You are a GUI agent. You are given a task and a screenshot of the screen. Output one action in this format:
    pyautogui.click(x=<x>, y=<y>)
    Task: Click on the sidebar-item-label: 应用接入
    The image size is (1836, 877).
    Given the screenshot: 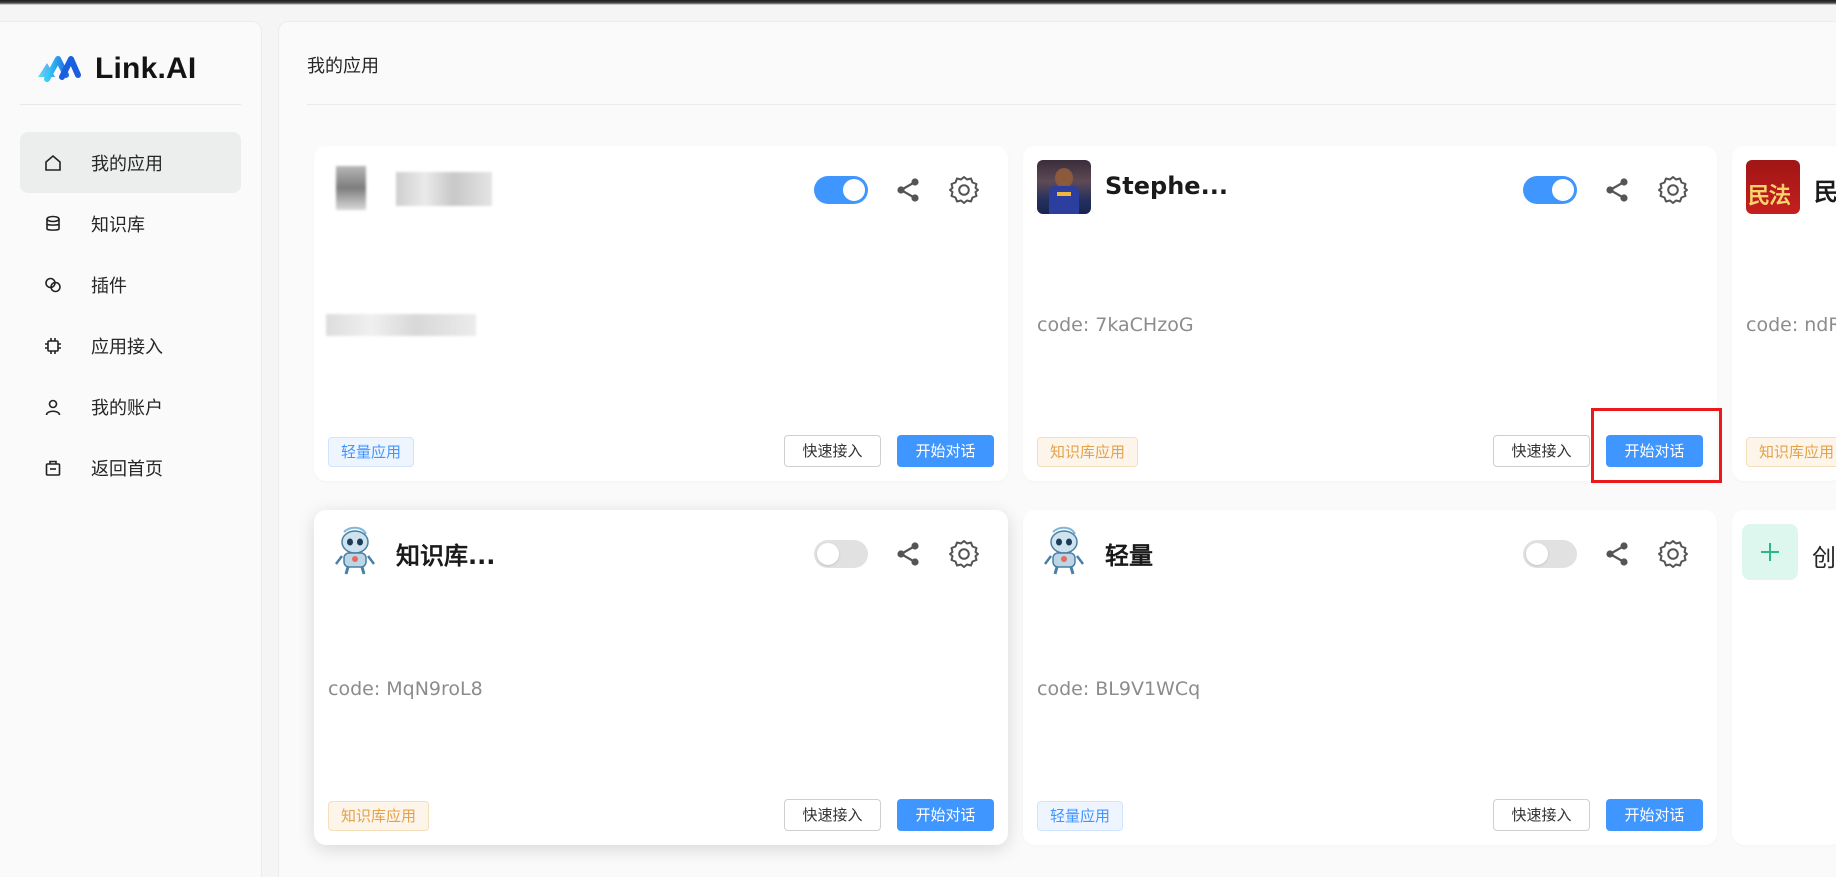 What is the action you would take?
    pyautogui.click(x=127, y=347)
    